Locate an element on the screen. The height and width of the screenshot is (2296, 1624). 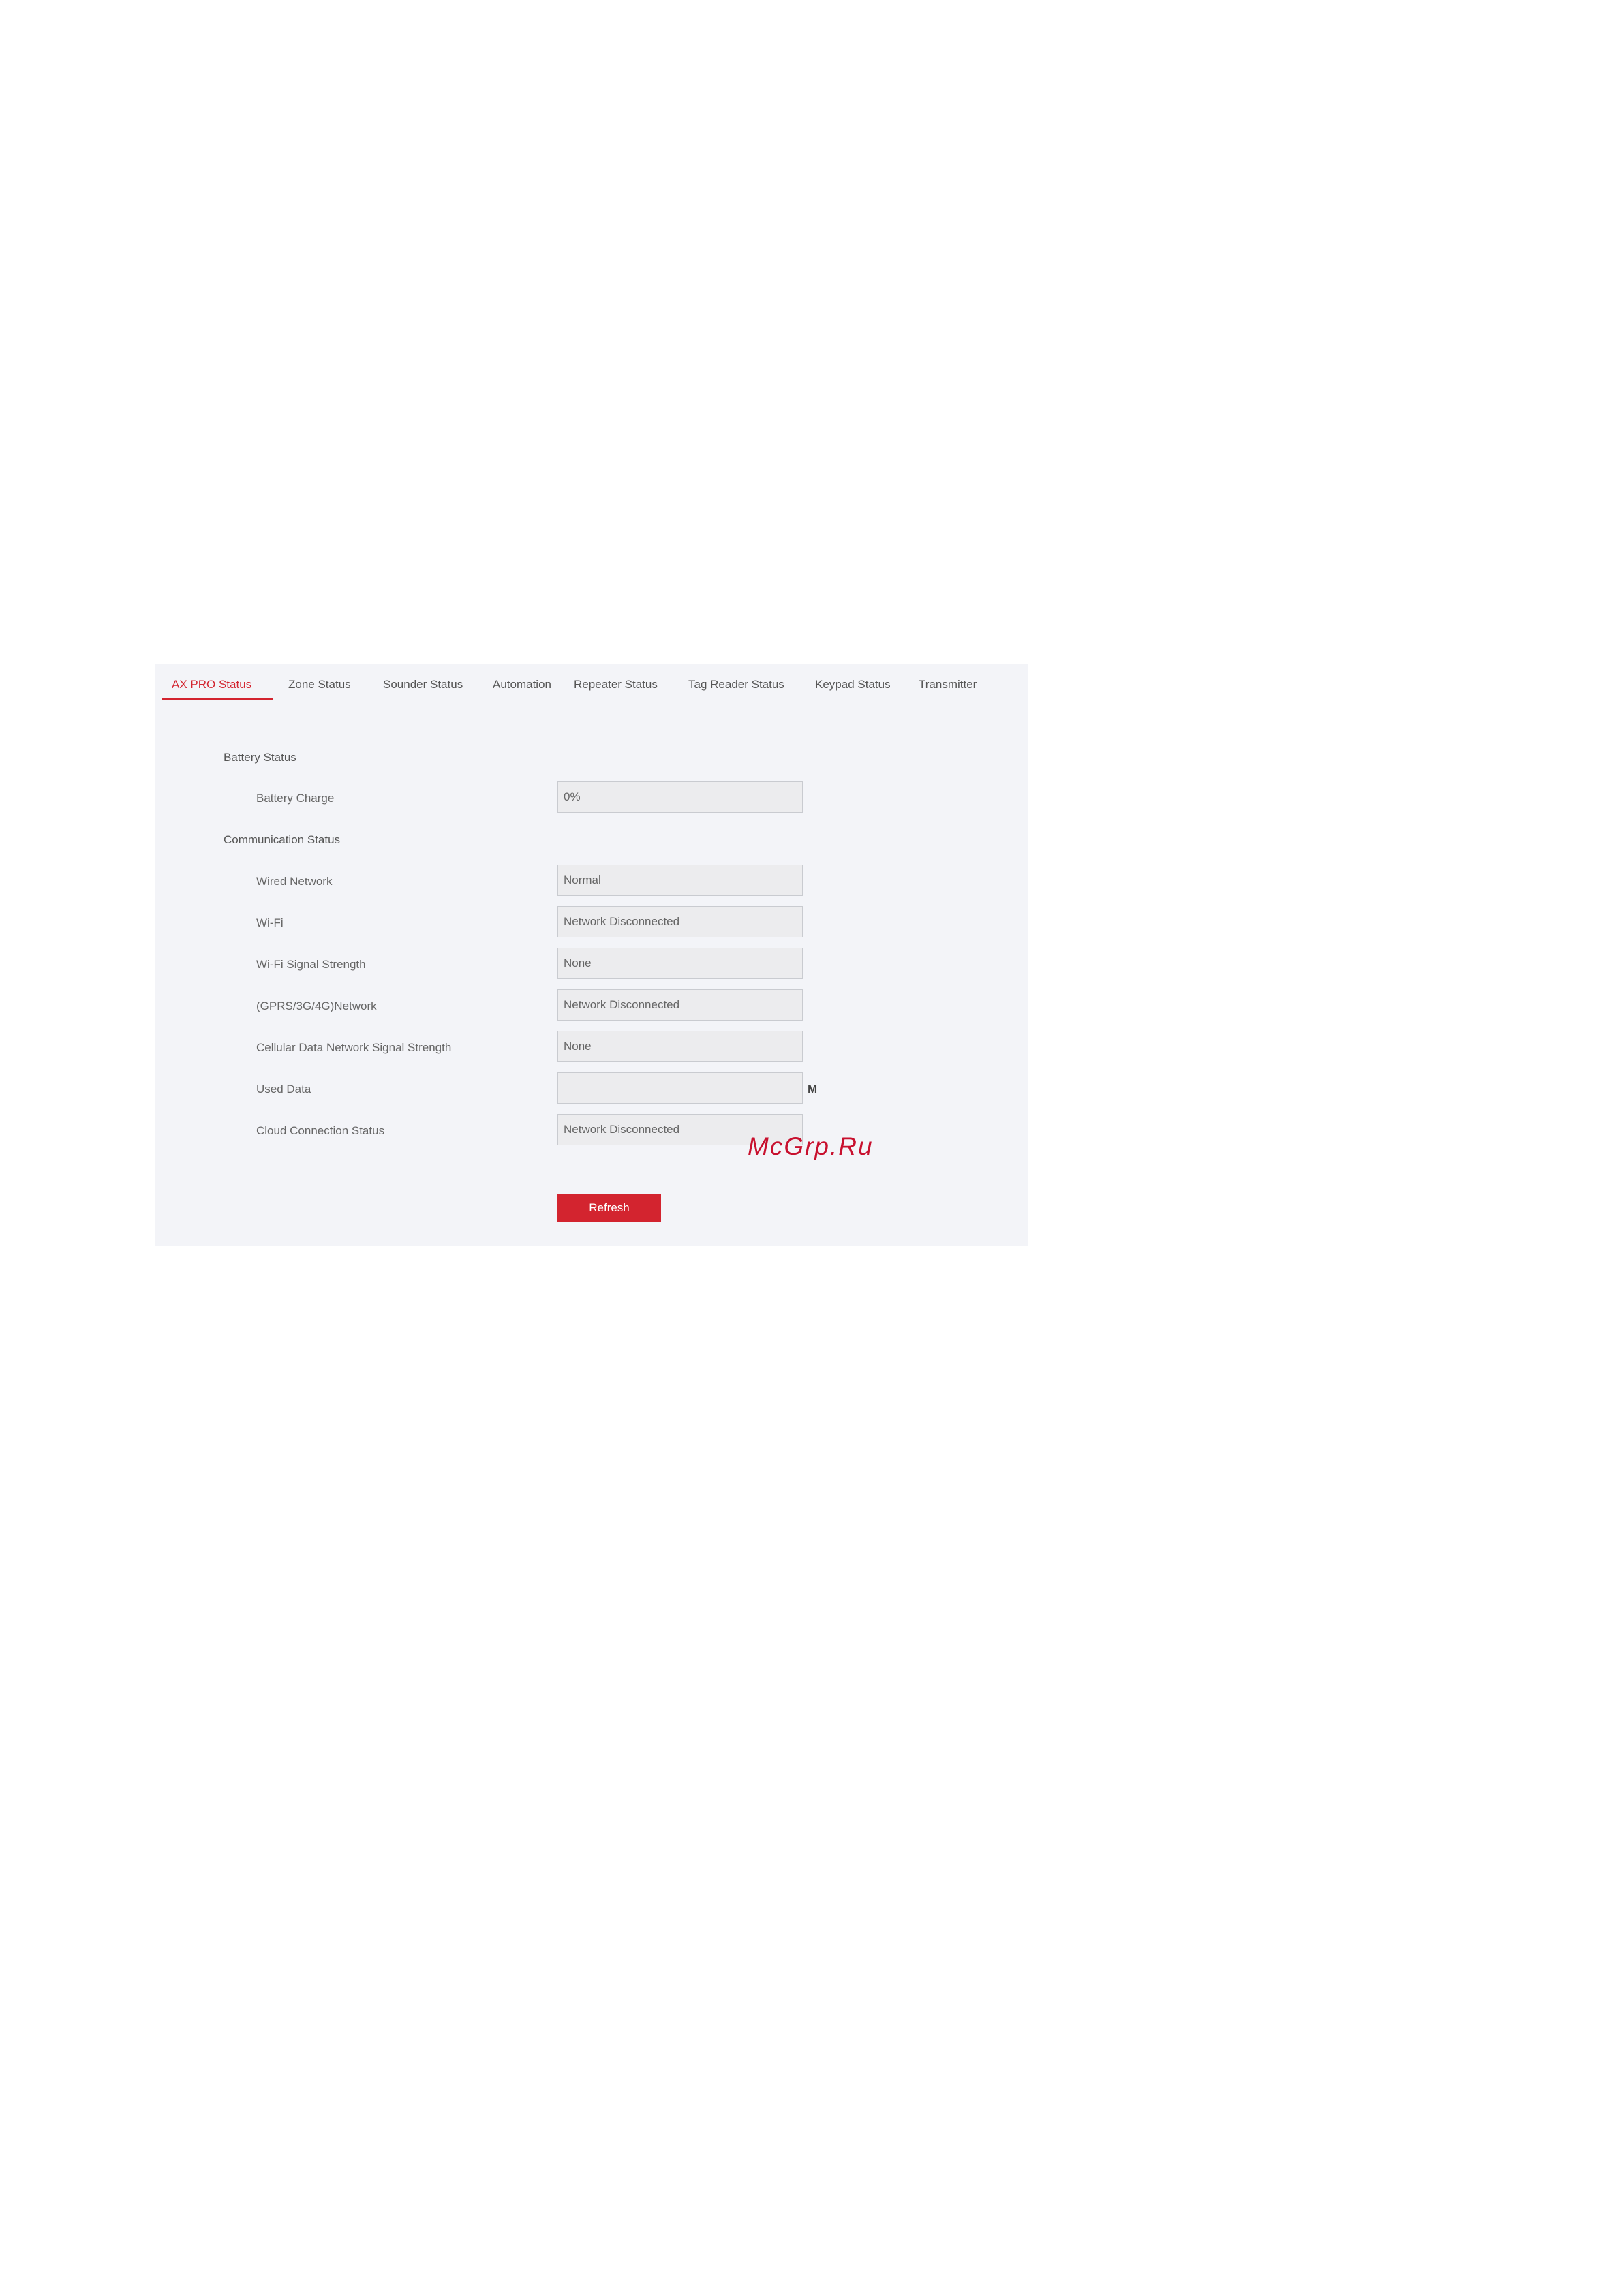
used-data-unit: M is located at coordinates (813, 1090).